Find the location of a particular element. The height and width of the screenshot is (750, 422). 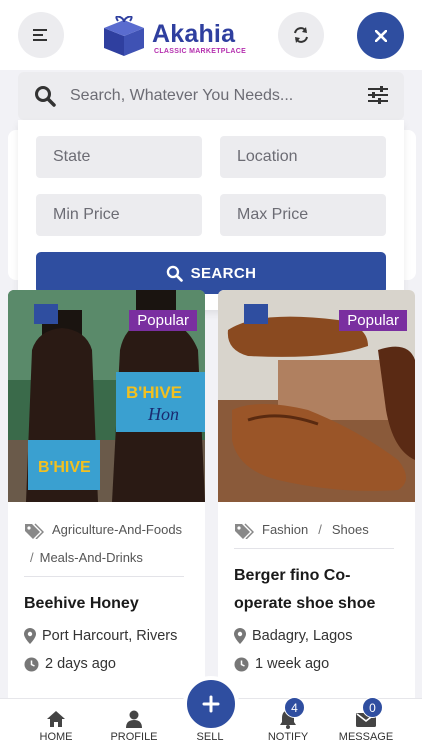

search-bar is located at coordinates (211, 96).